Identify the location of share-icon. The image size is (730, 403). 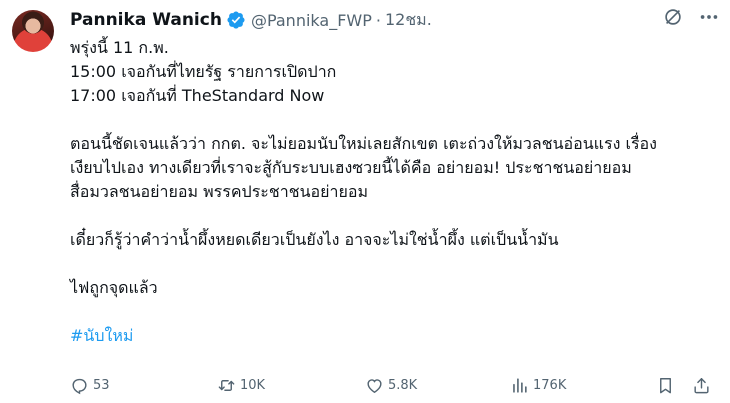
(701, 385).